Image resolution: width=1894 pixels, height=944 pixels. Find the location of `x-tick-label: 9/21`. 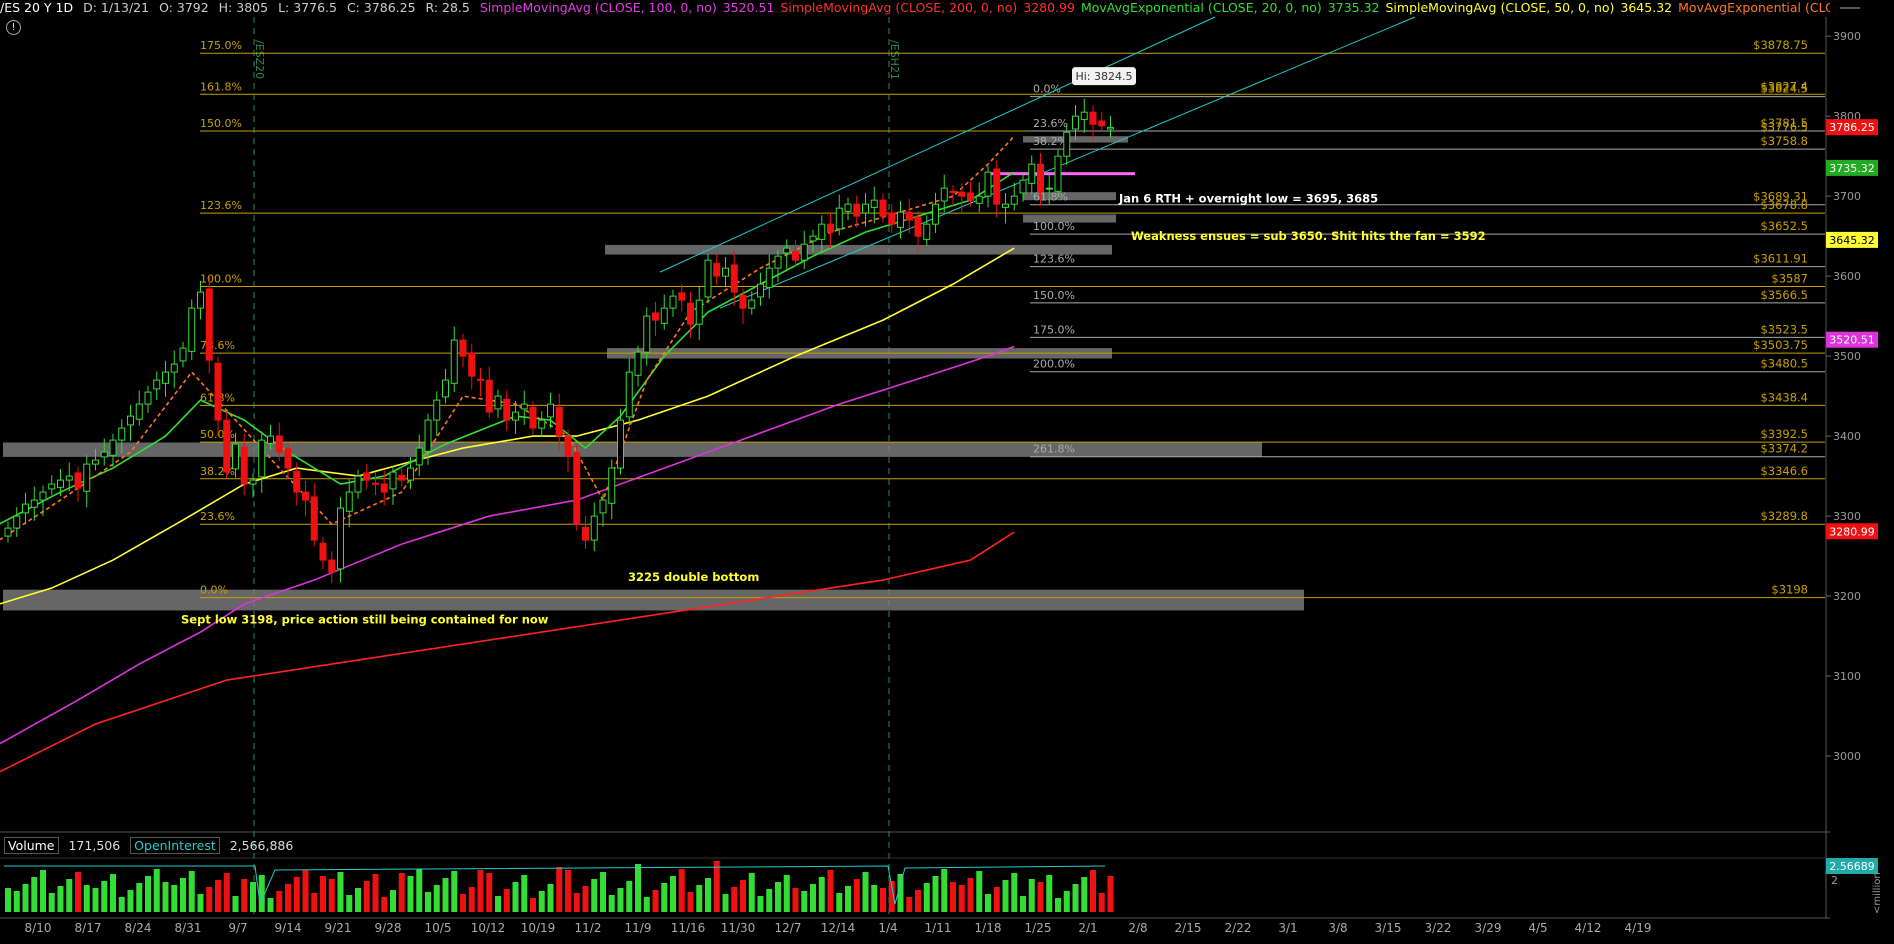

x-tick-label: 9/21 is located at coordinates (338, 928).